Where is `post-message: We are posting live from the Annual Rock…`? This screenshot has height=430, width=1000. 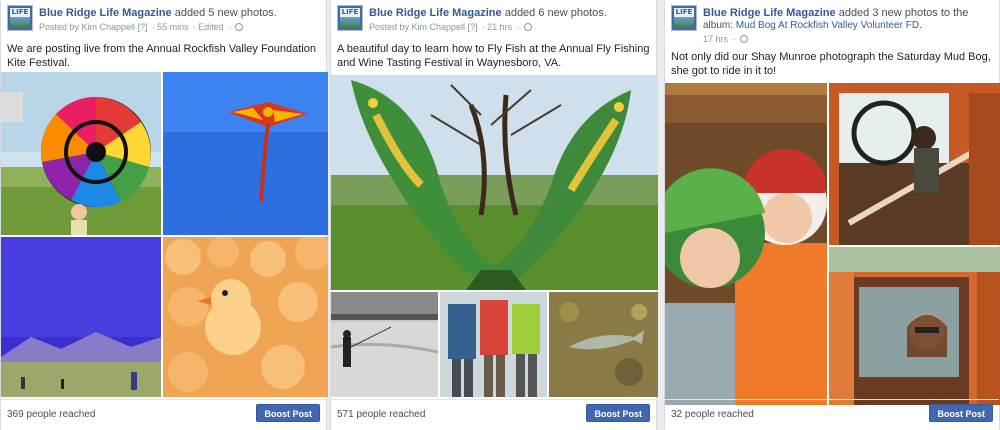
post-message: We are posting live from the Annual Rock… is located at coordinates (161, 56).